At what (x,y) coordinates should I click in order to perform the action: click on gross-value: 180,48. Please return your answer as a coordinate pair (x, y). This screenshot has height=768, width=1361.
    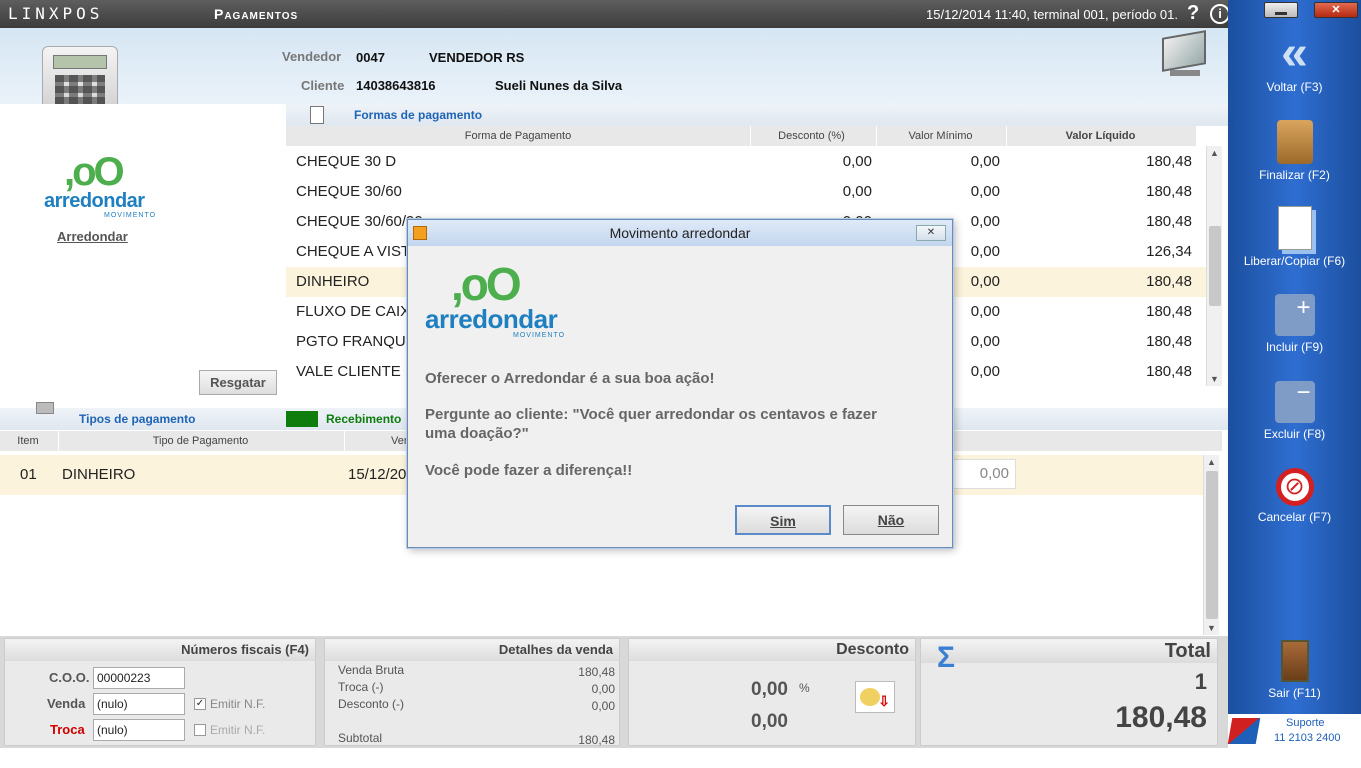
    Looking at the image, I should click on (596, 672).